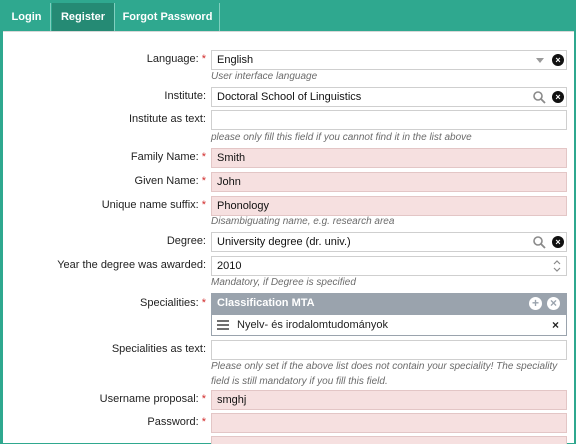 Image resolution: width=576 pixels, height=444 pixels. Describe the element at coordinates (131, 265) in the screenshot. I see `degree-year-label: Year the degree was awarded:` at that location.